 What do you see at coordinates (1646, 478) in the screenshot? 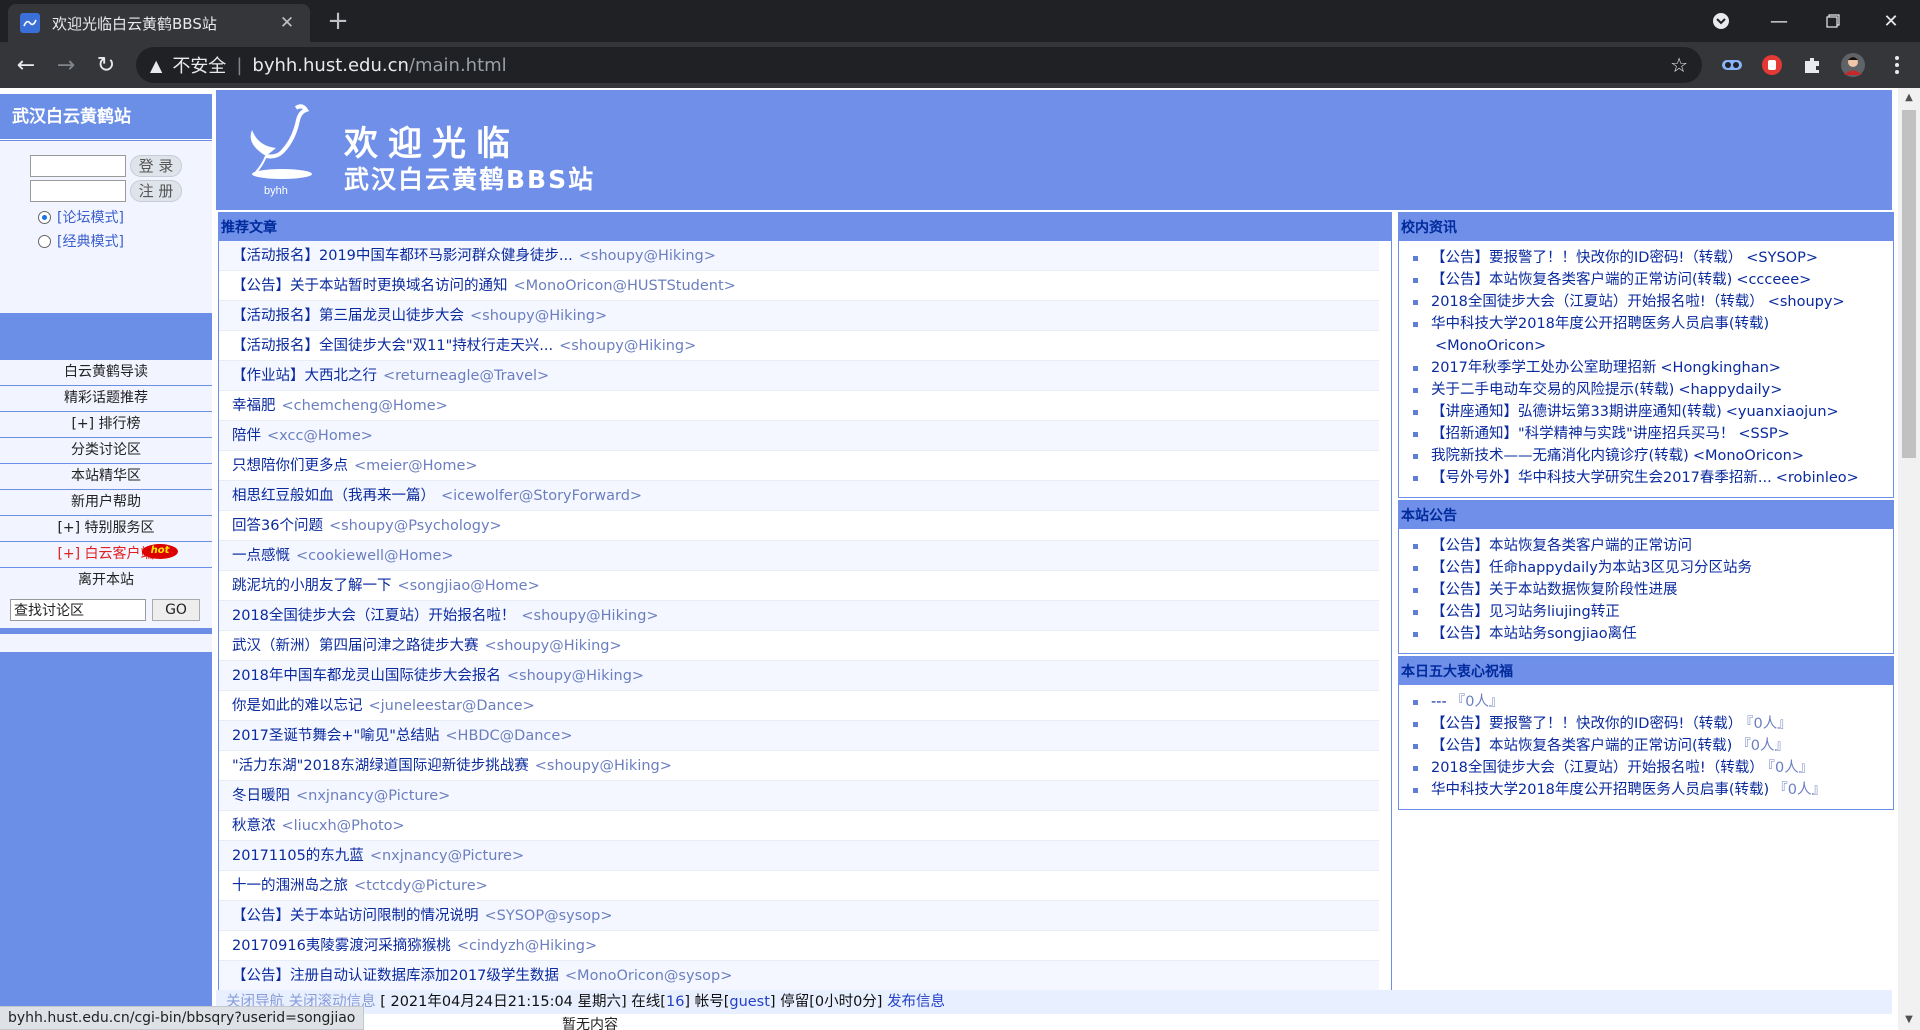
I see `list-item: 【号外号外】华中科技大学研究生会2017春季招新... <robinleo>` at bounding box center [1646, 478].